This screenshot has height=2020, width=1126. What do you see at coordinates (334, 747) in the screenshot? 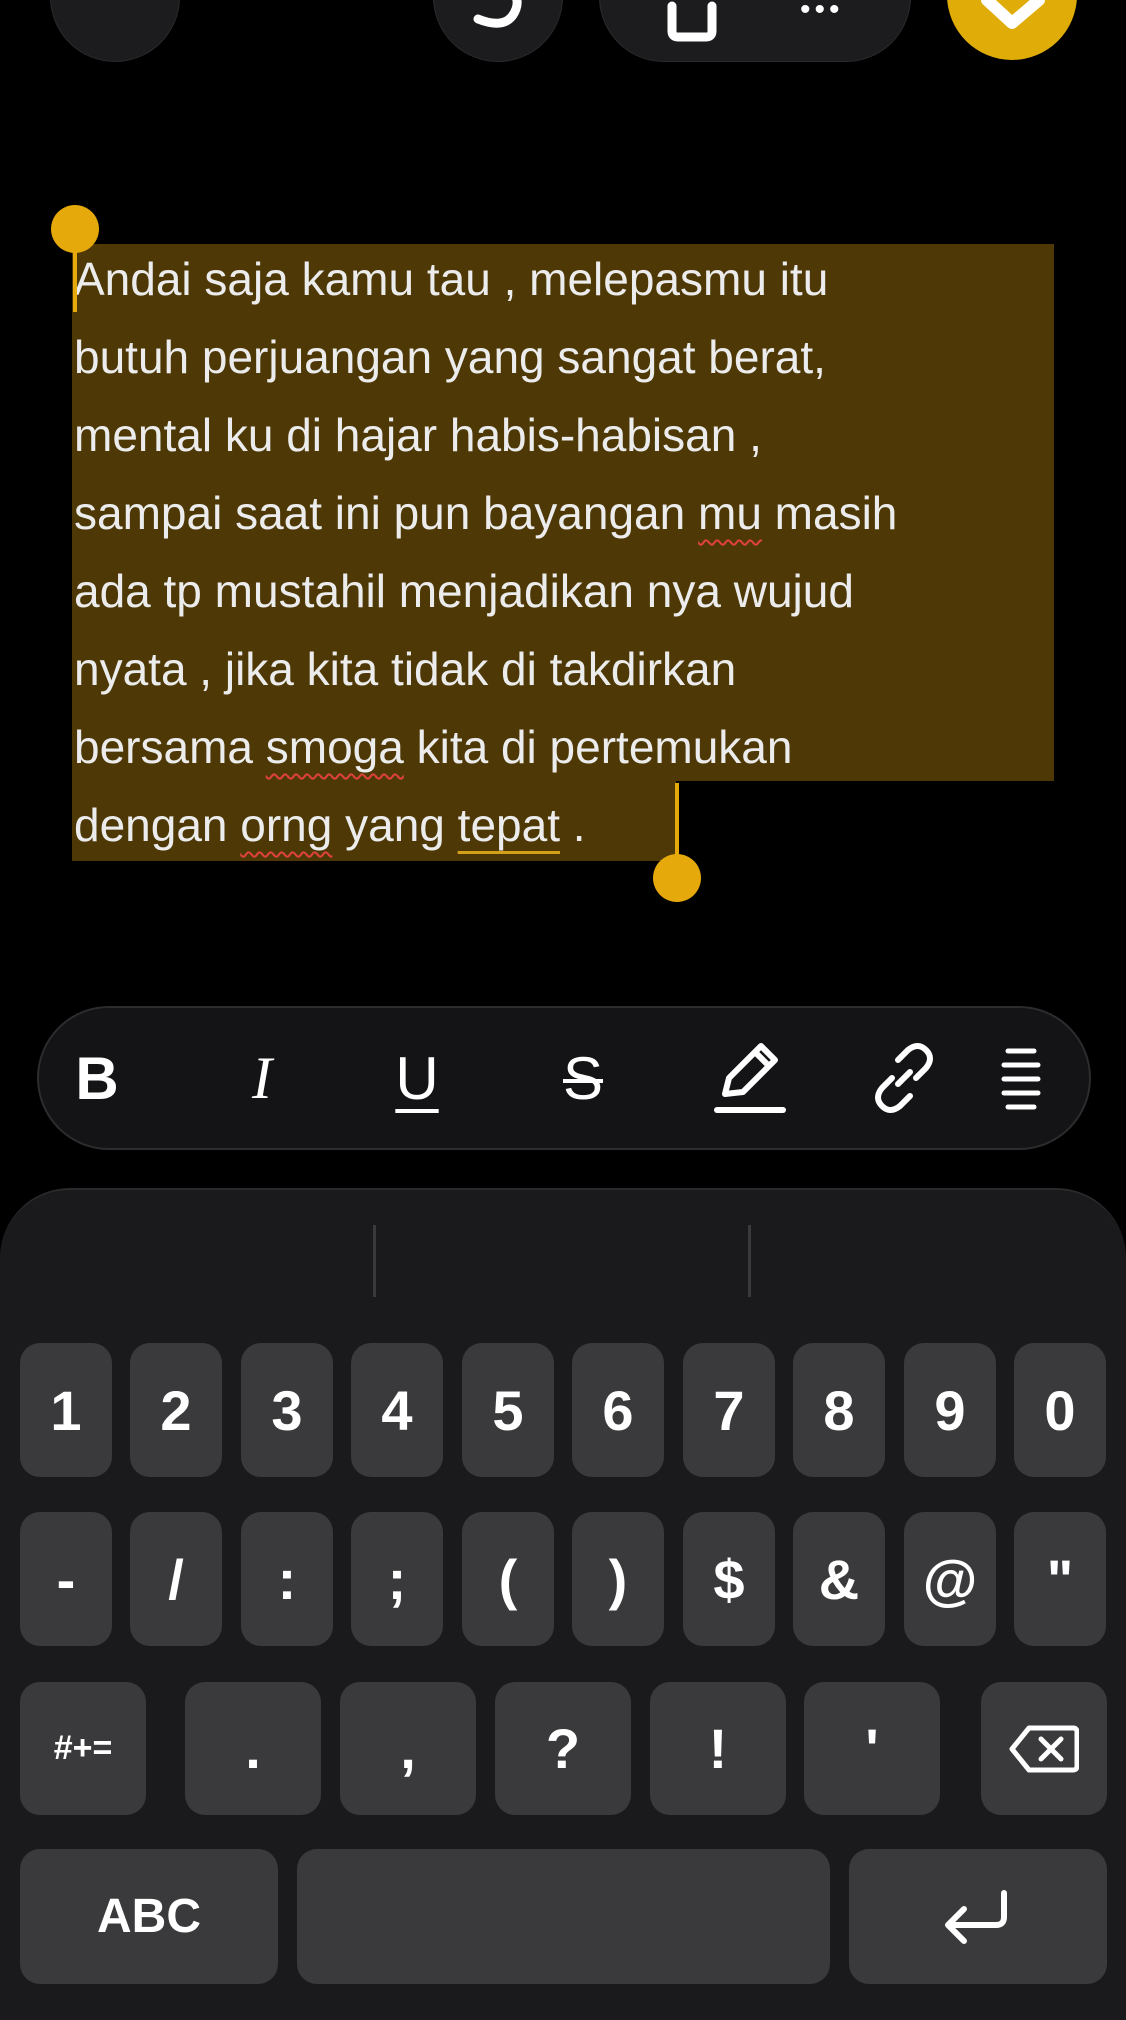
I see `misspelled-word: smoga` at bounding box center [334, 747].